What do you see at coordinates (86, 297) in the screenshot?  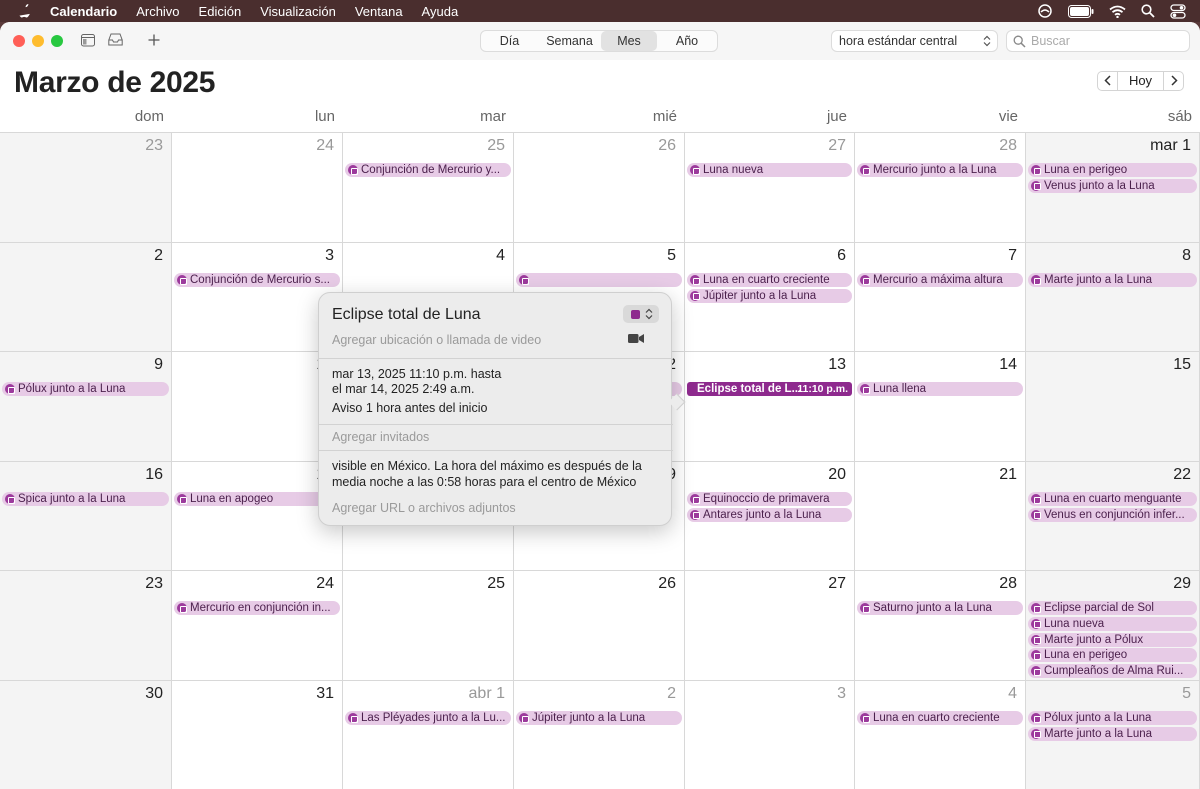 I see `day-cell: 2` at bounding box center [86, 297].